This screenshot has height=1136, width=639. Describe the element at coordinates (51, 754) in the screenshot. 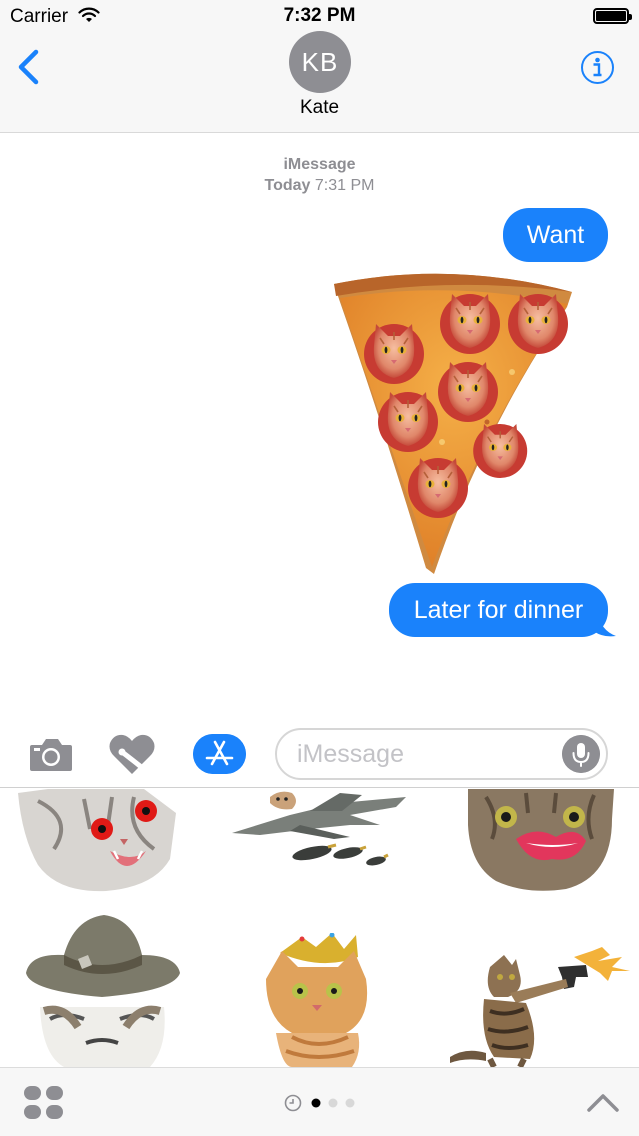

I see `camera-icon` at that location.